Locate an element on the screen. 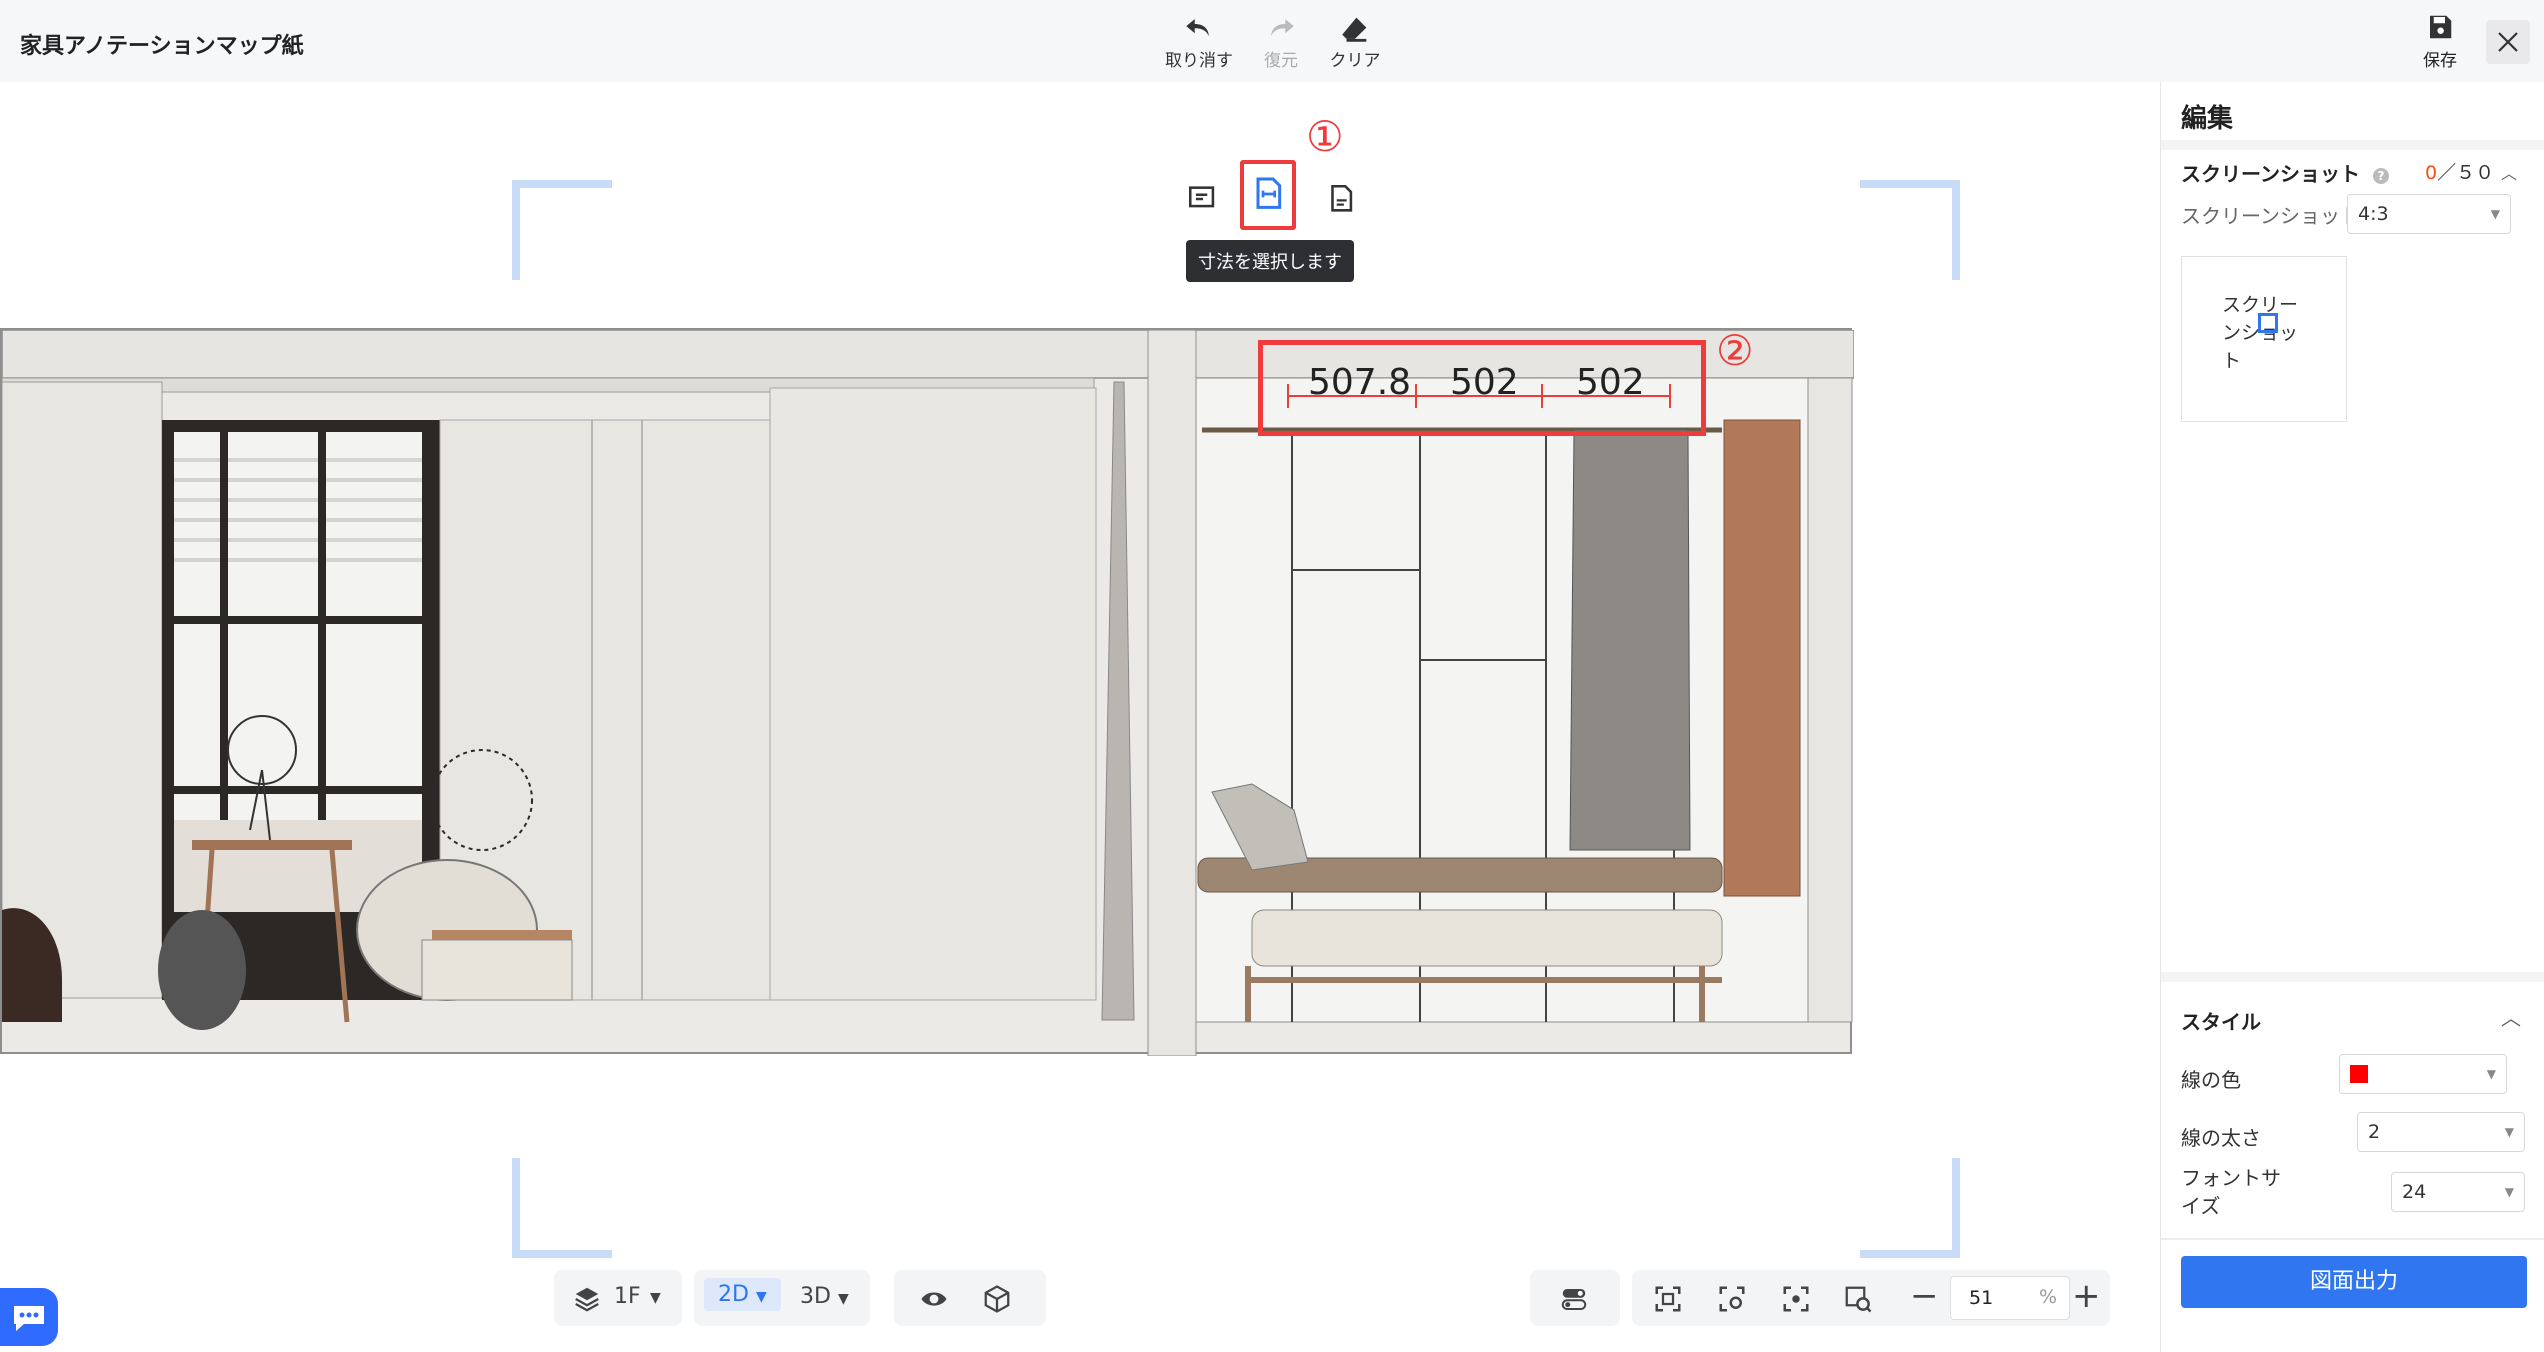 This screenshot has width=2544, height=1352. view-2d-button: 2D ▼ is located at coordinates (742, 1294).